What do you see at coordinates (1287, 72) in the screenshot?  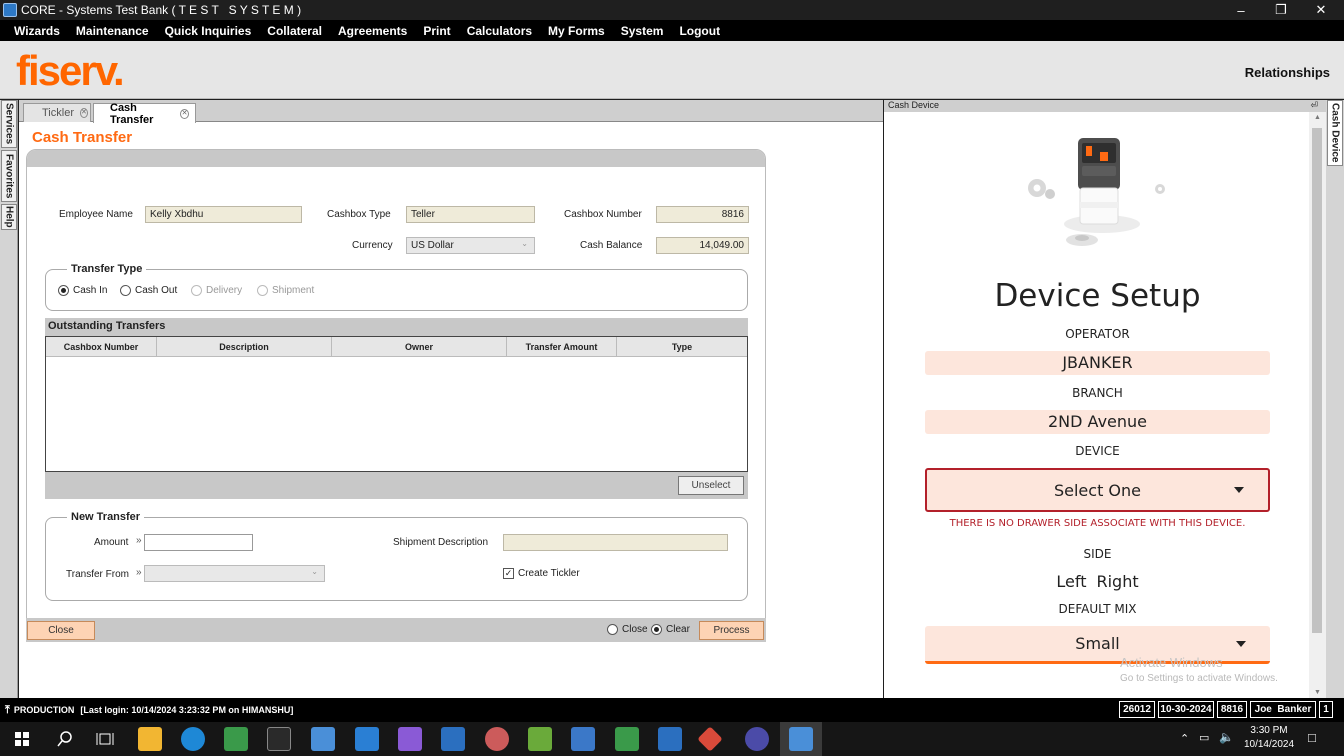 I see `relationships-link: Relationships` at bounding box center [1287, 72].